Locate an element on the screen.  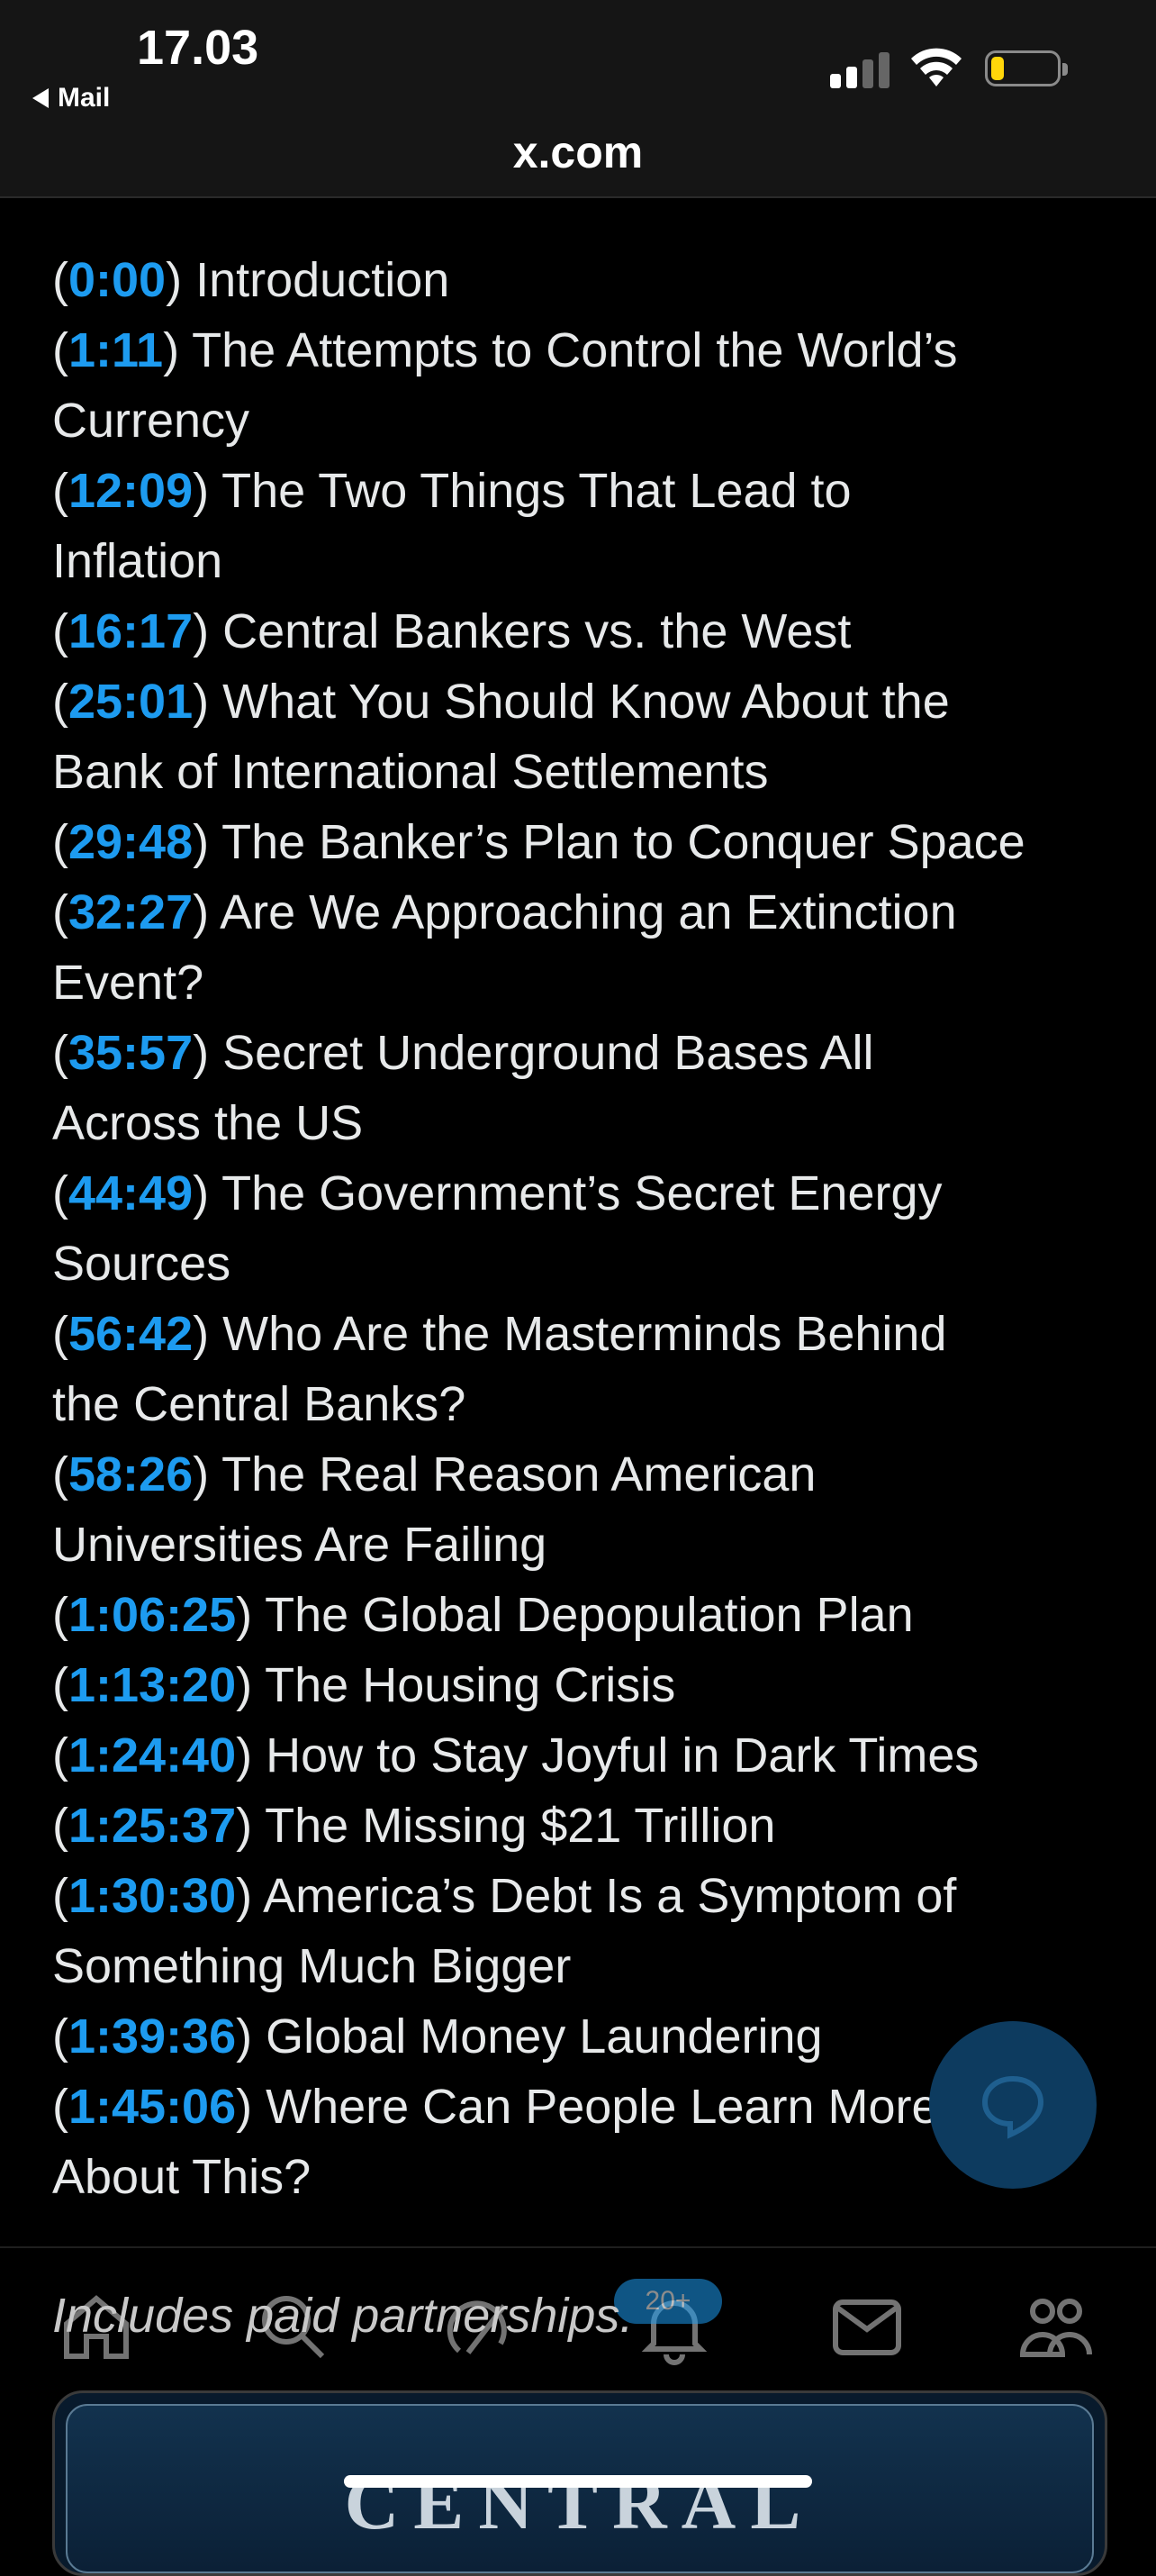
timestamp-title: Bank of International Settlements is located at coordinates (410, 772).